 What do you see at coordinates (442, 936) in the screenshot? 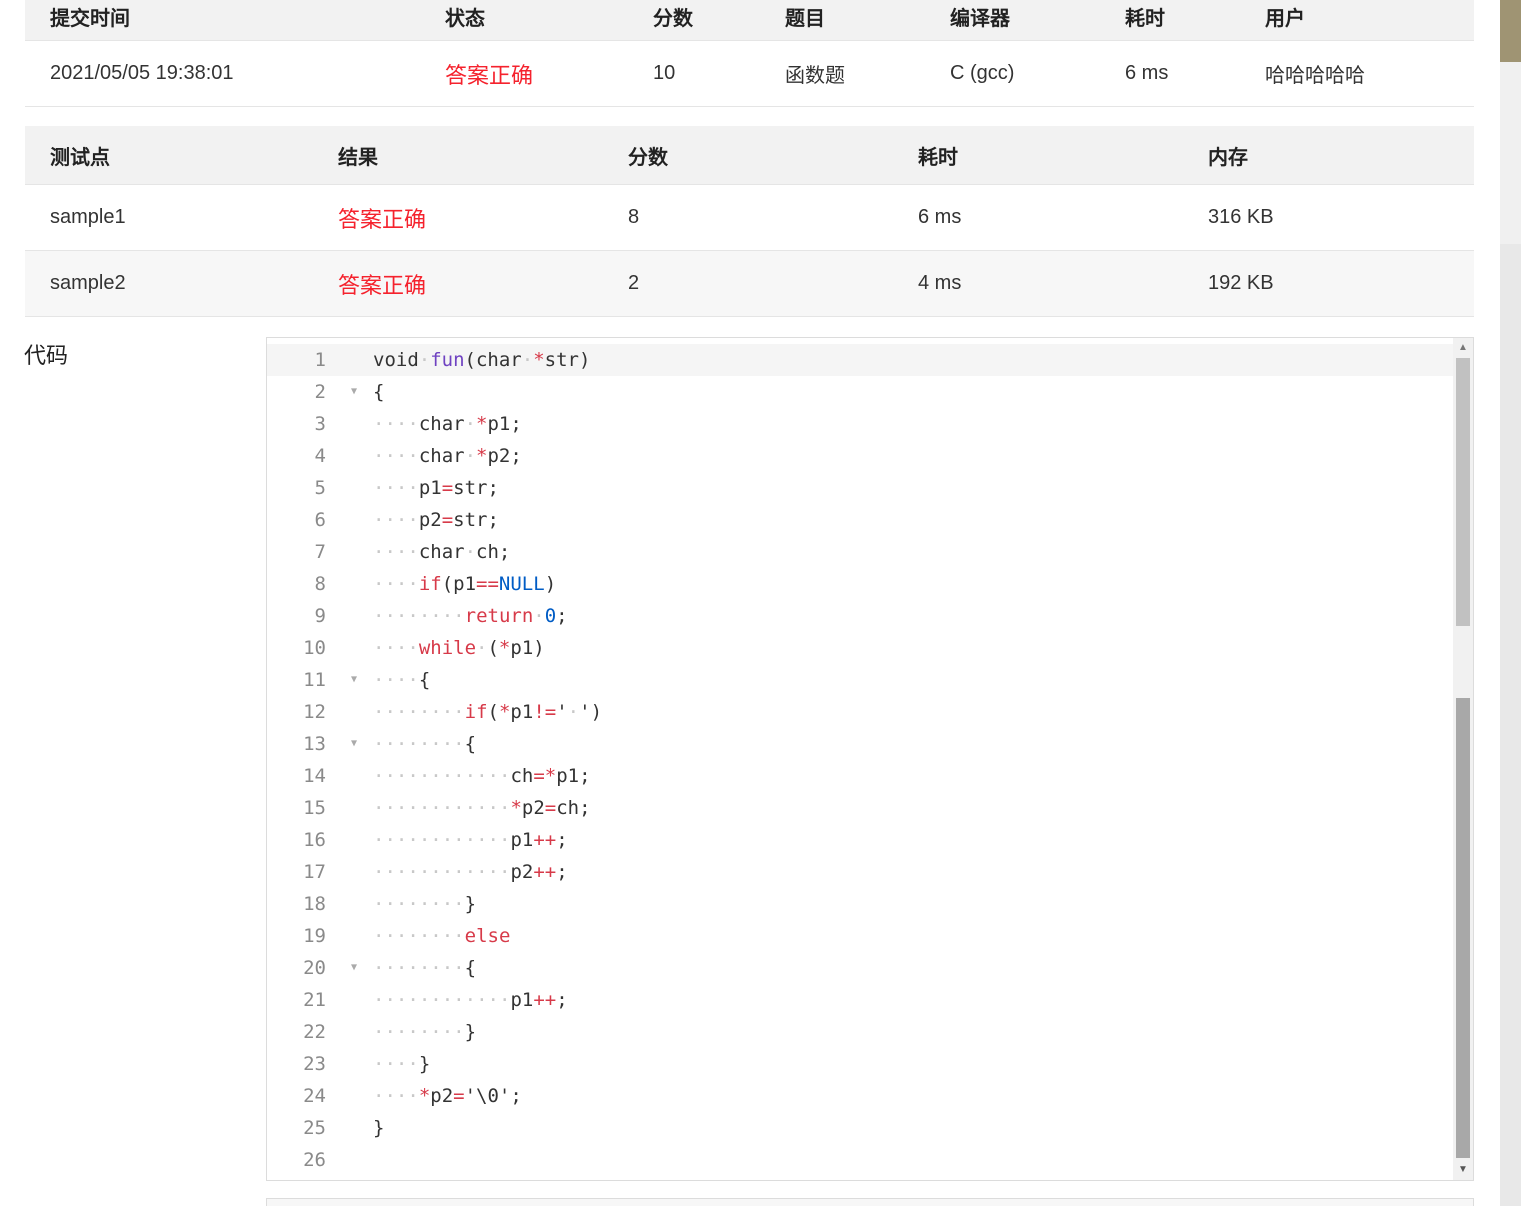
I see `code-text: ········else` at bounding box center [442, 936].